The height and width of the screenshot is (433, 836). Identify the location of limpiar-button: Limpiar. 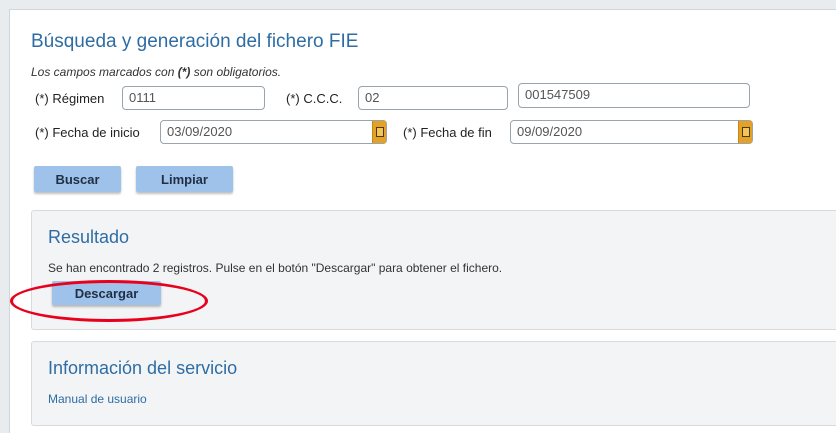
(184, 179).